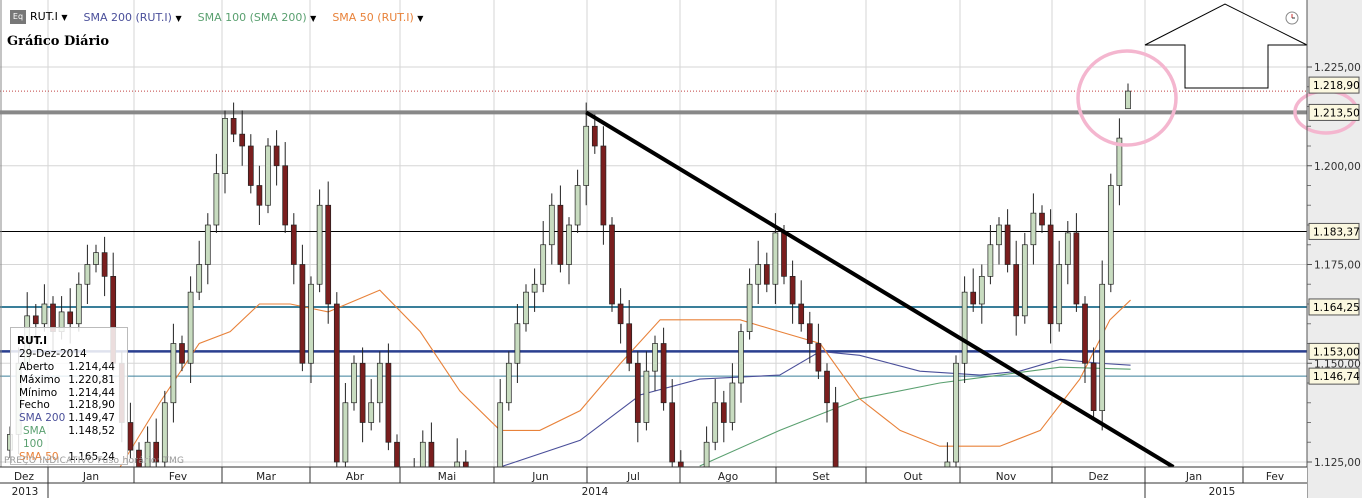 This screenshot has width=1362, height=498. What do you see at coordinates (377, 17) in the screenshot?
I see `legend-sma50: SMA 50 (RUT.I) ▼` at bounding box center [377, 17].